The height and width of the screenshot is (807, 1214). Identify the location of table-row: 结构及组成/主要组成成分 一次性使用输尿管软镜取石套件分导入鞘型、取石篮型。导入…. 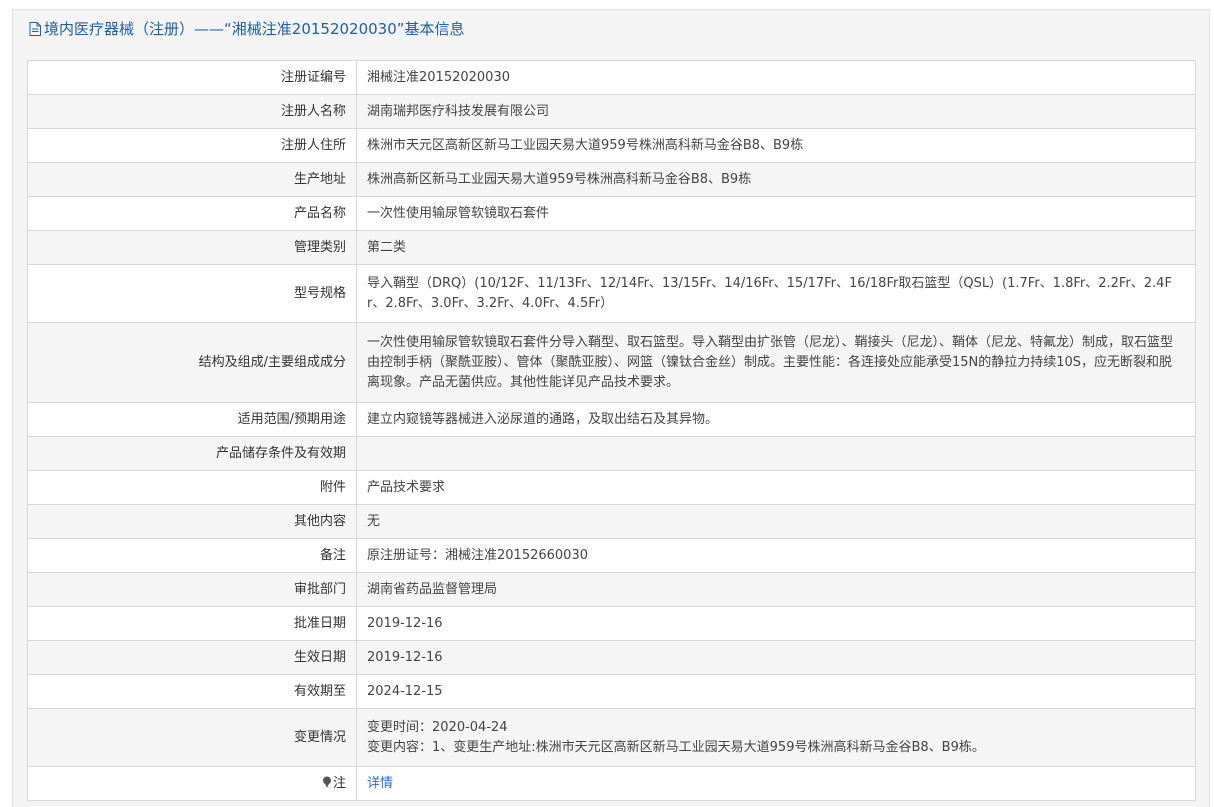
(611, 362).